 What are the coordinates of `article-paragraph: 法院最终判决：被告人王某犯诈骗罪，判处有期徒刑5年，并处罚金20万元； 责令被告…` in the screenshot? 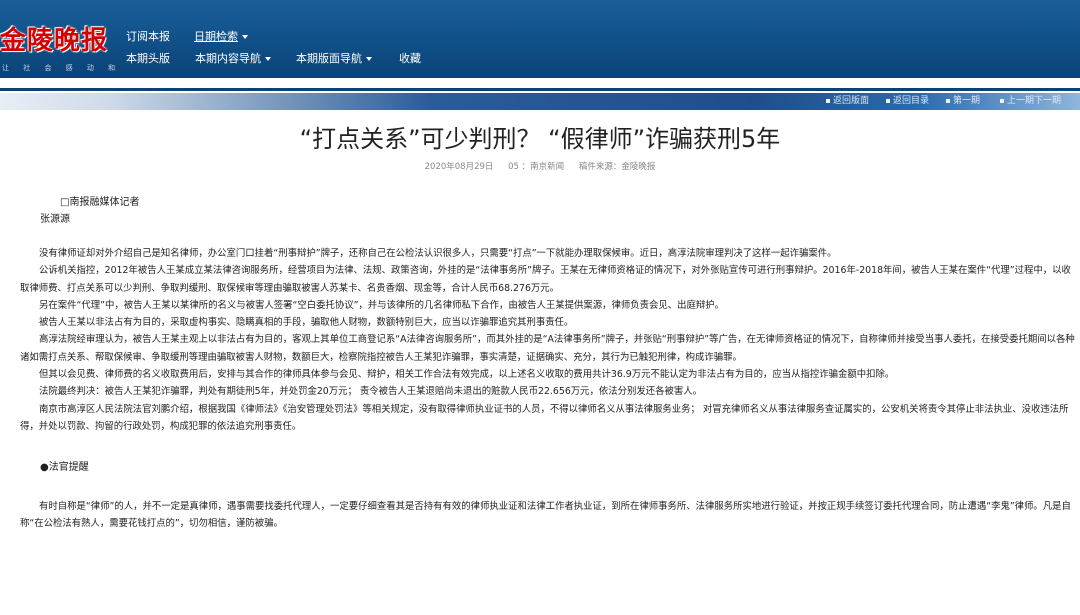 It's located at (371, 392).